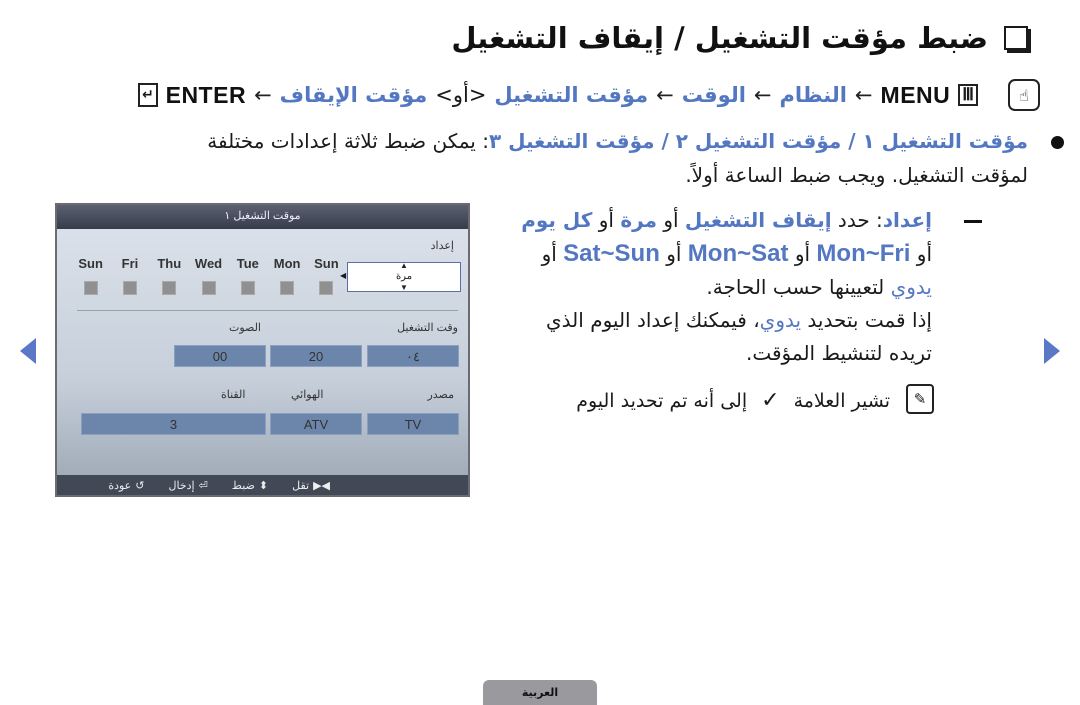  What do you see at coordinates (262, 217) in the screenshot?
I see `osd-header: موقت التشغيل ١` at bounding box center [262, 217].